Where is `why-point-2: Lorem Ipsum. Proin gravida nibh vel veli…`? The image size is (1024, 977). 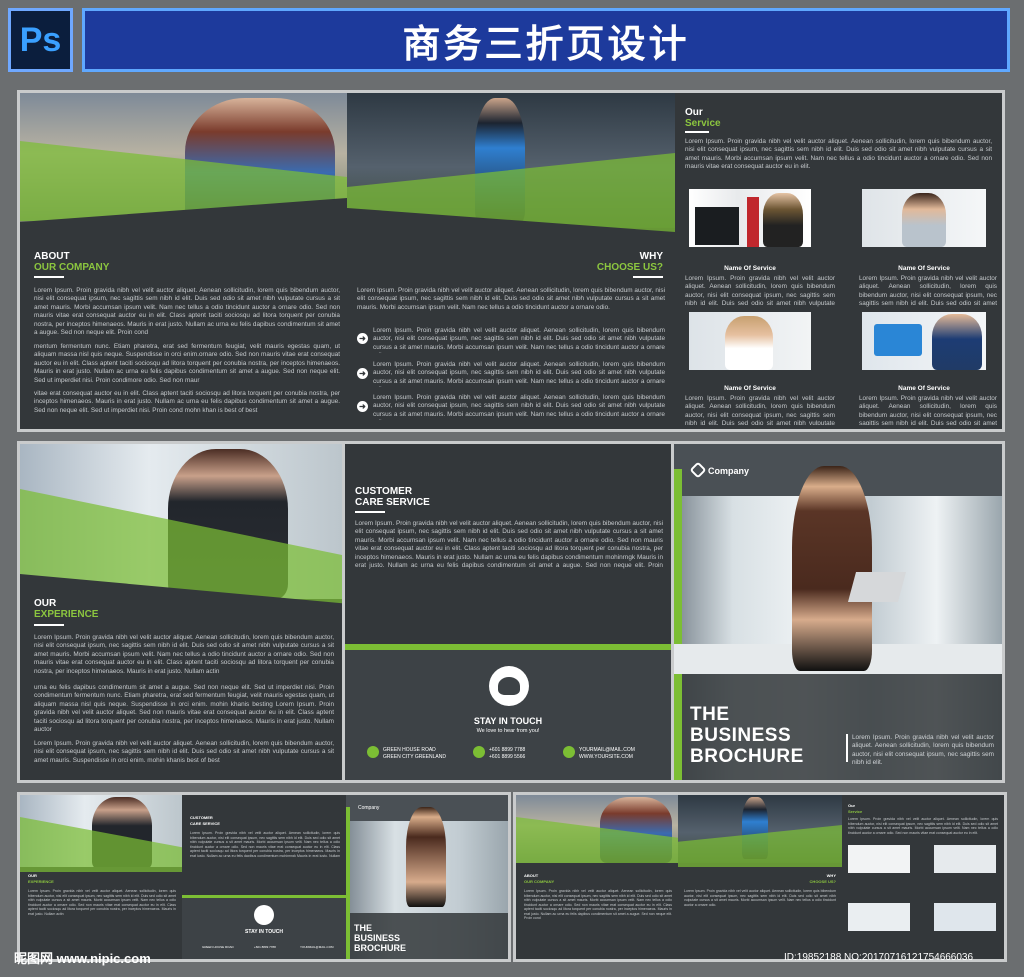
why-point-2: Lorem Ipsum. Proin gravida nibh vel veli… is located at coordinates (519, 374).